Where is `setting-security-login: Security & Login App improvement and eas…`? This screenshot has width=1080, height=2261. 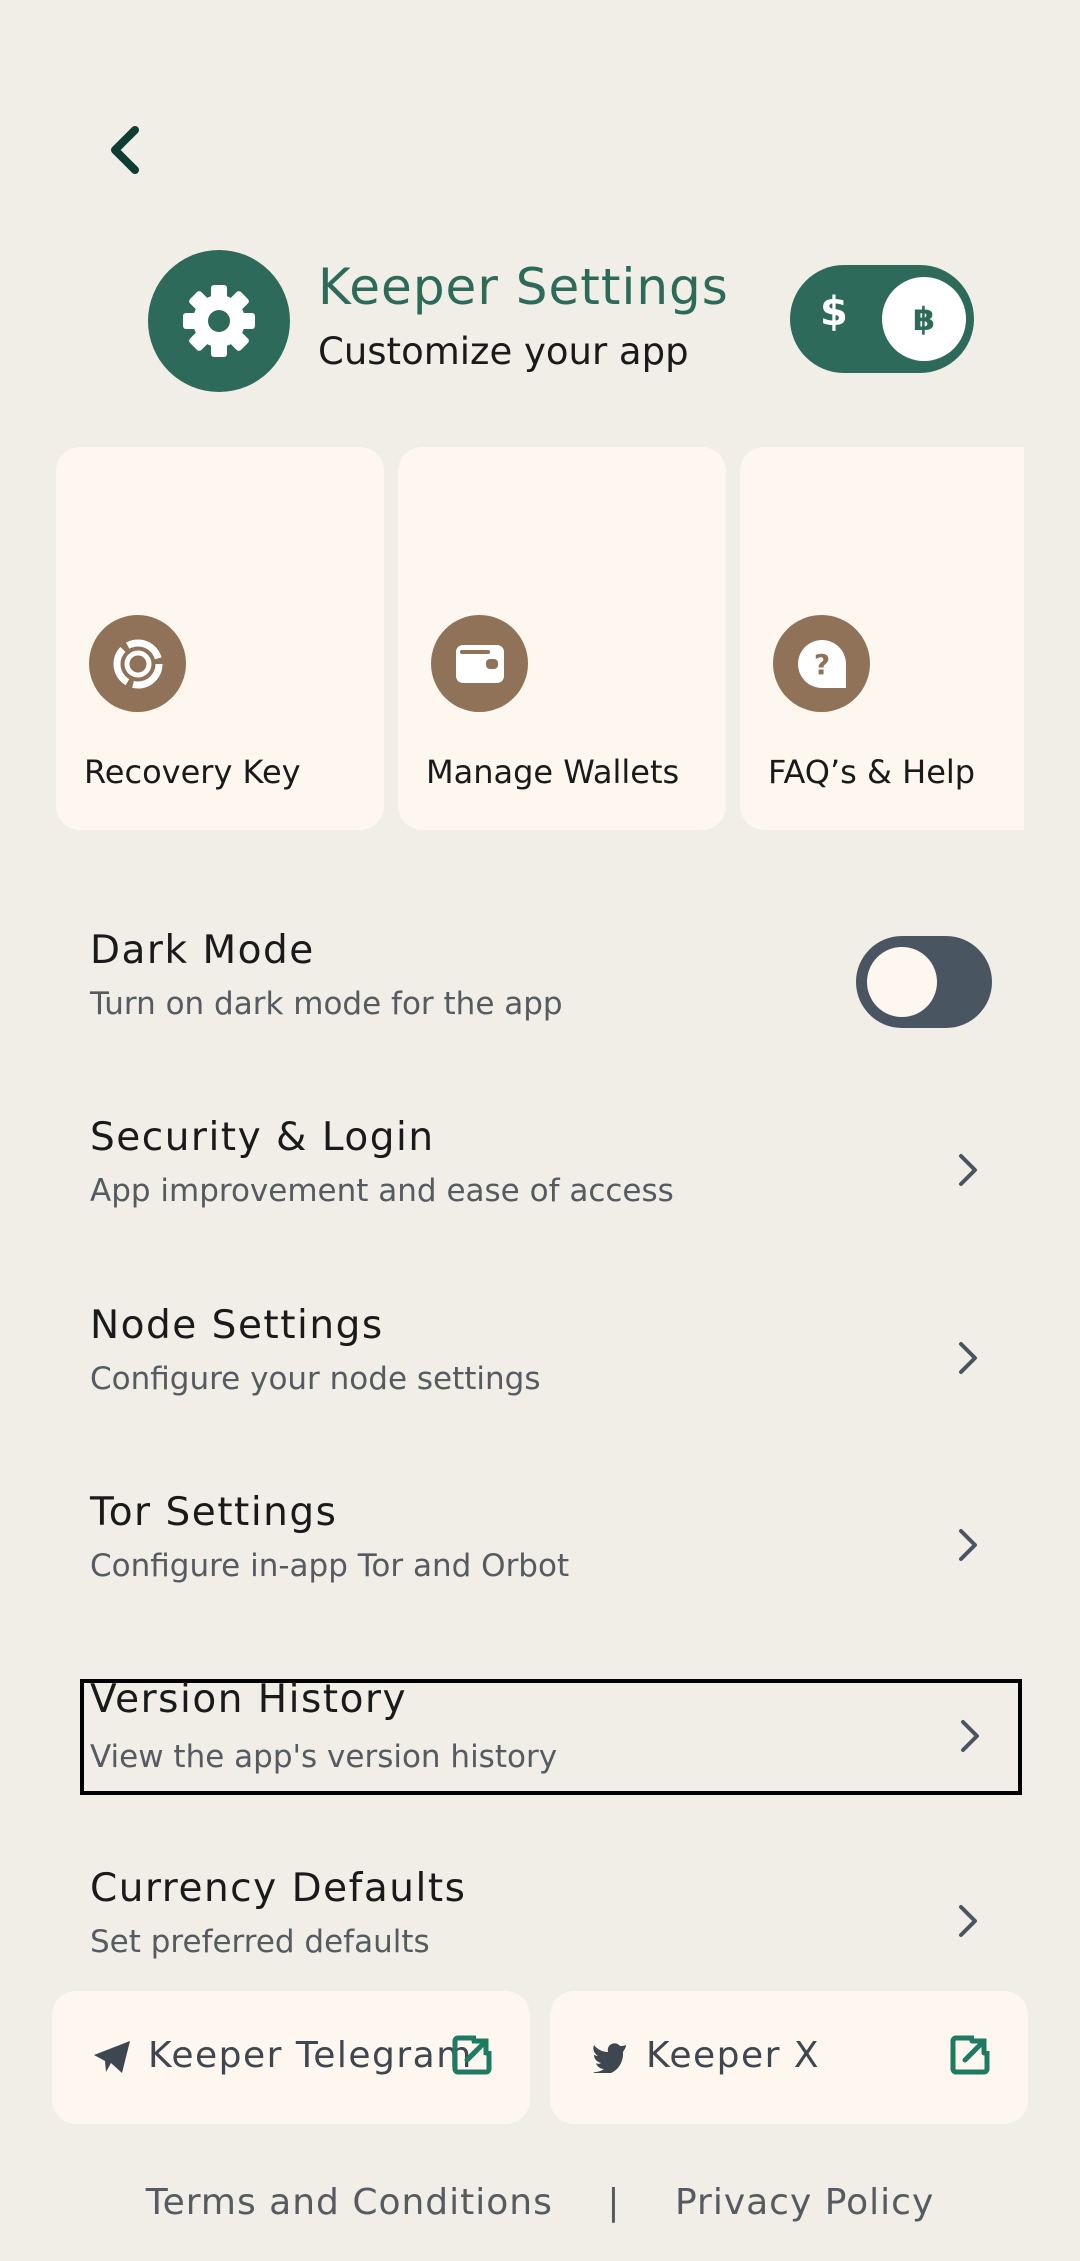 setting-security-login: Security & Login App improvement and eas… is located at coordinates (550, 1174).